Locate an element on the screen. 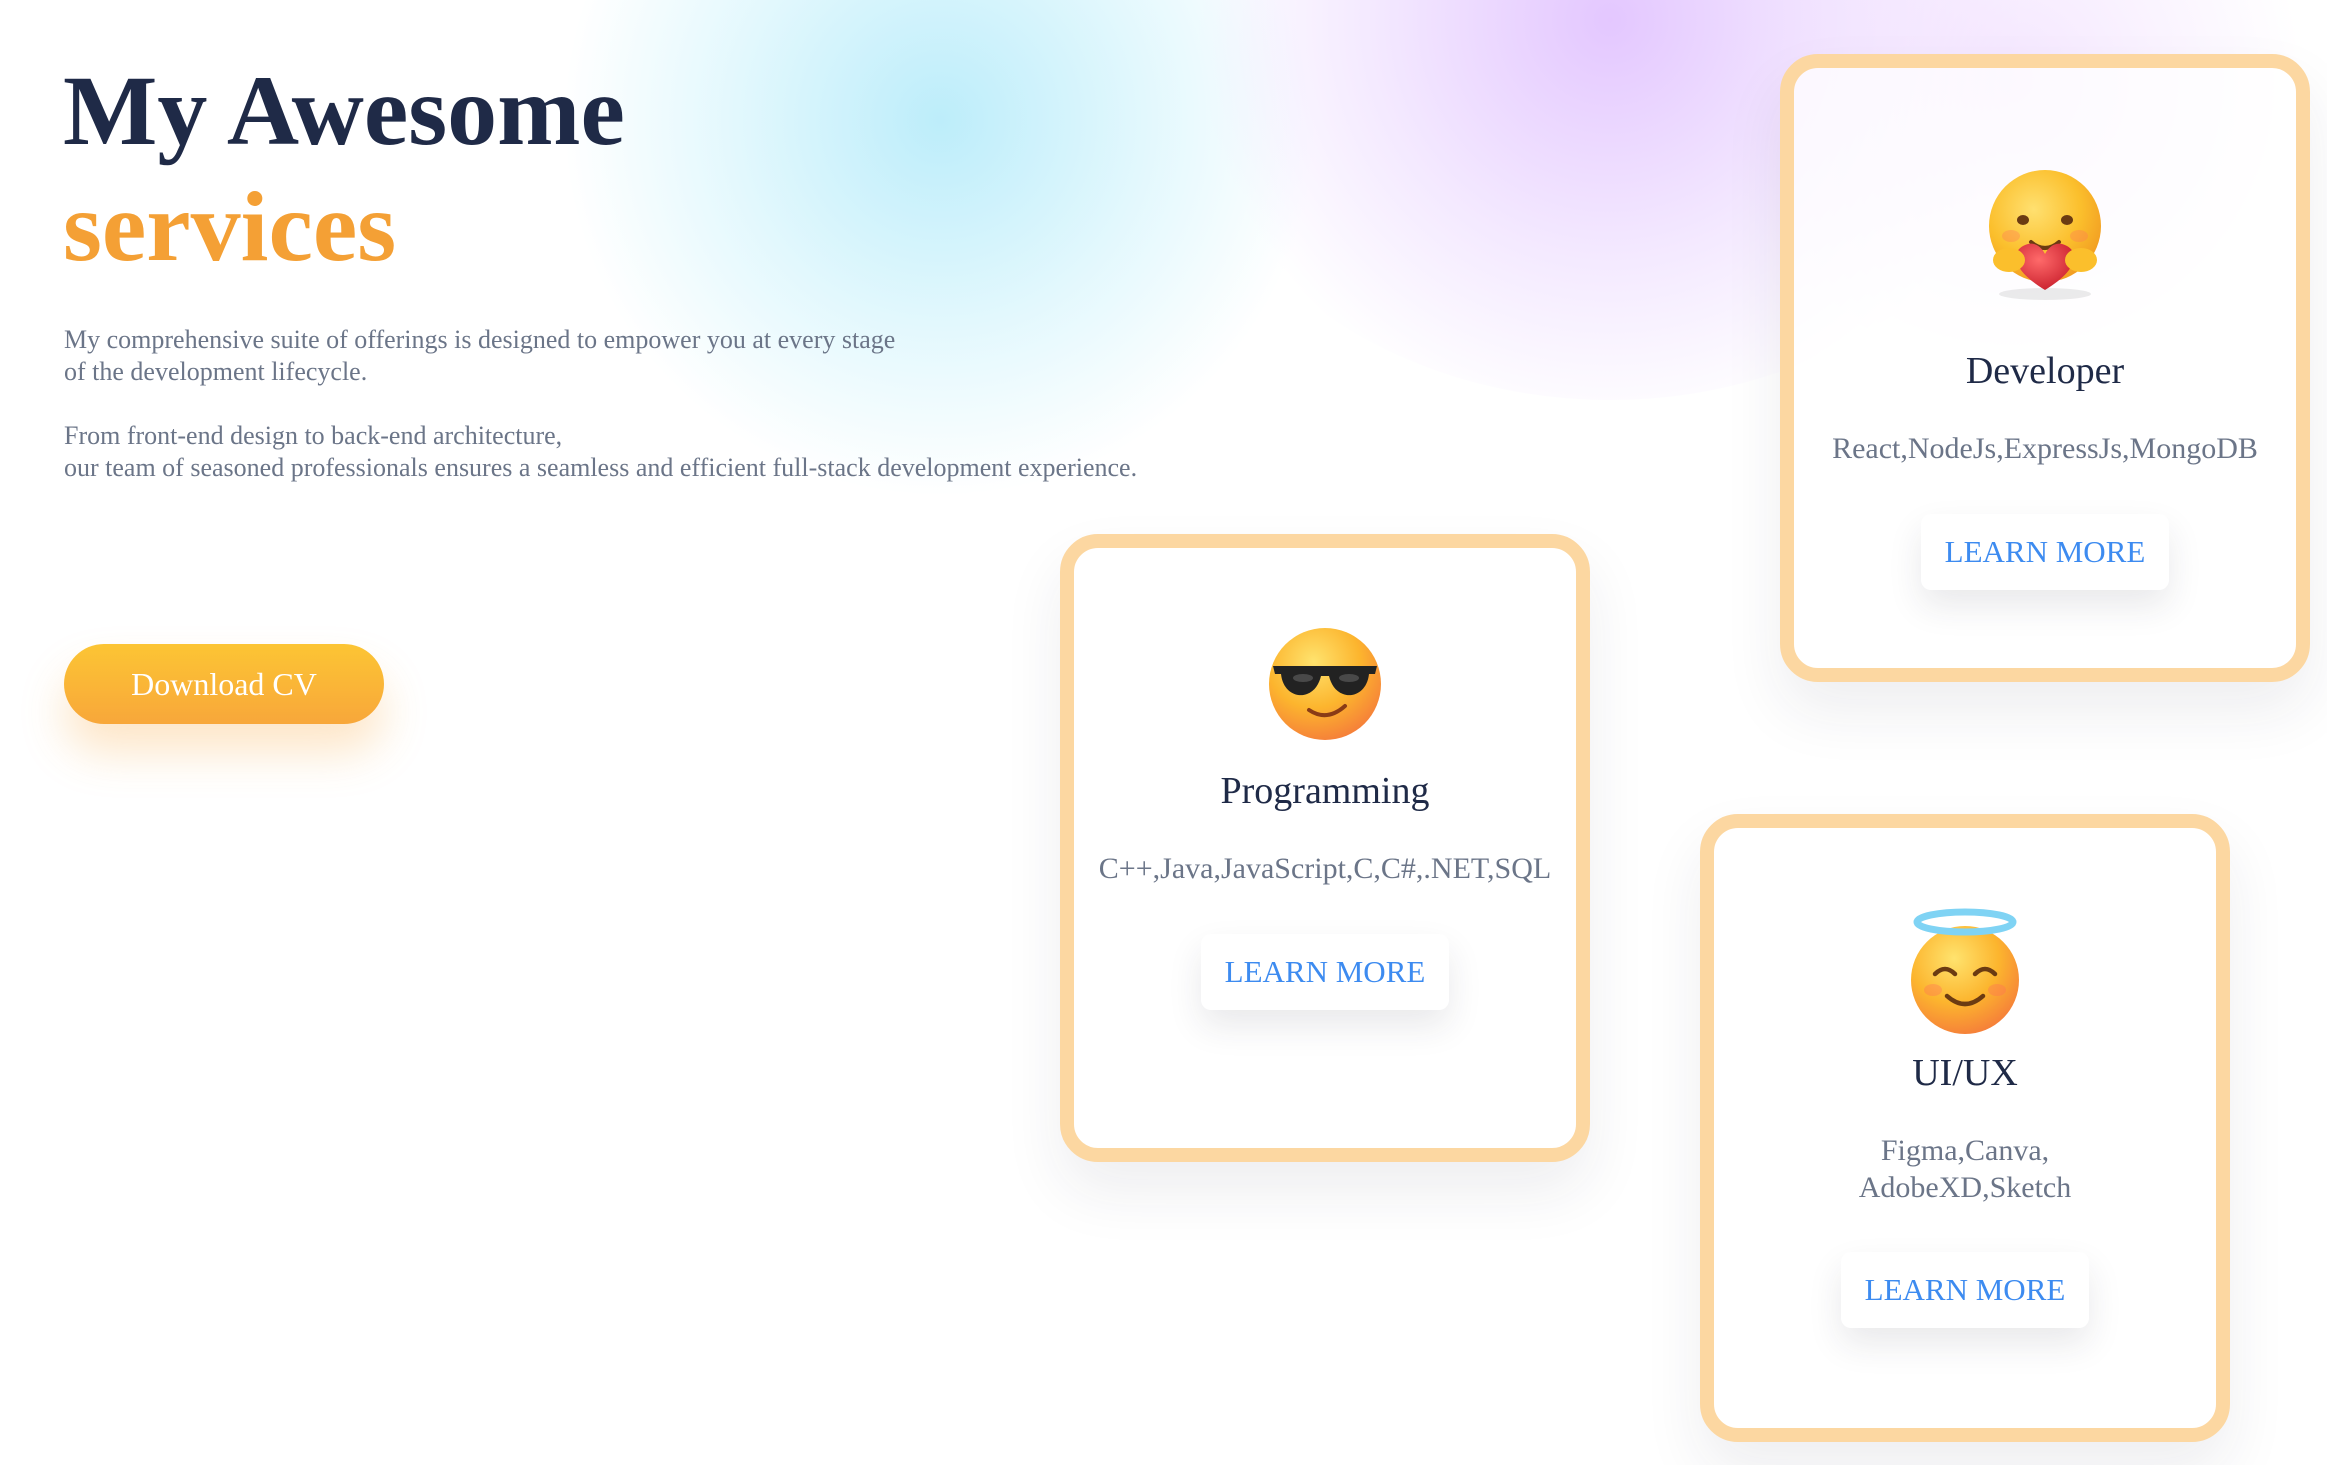 The image size is (2327, 1465). card-skills: React,NodeJs,ExpressJs,MongoDB is located at coordinates (2045, 448).